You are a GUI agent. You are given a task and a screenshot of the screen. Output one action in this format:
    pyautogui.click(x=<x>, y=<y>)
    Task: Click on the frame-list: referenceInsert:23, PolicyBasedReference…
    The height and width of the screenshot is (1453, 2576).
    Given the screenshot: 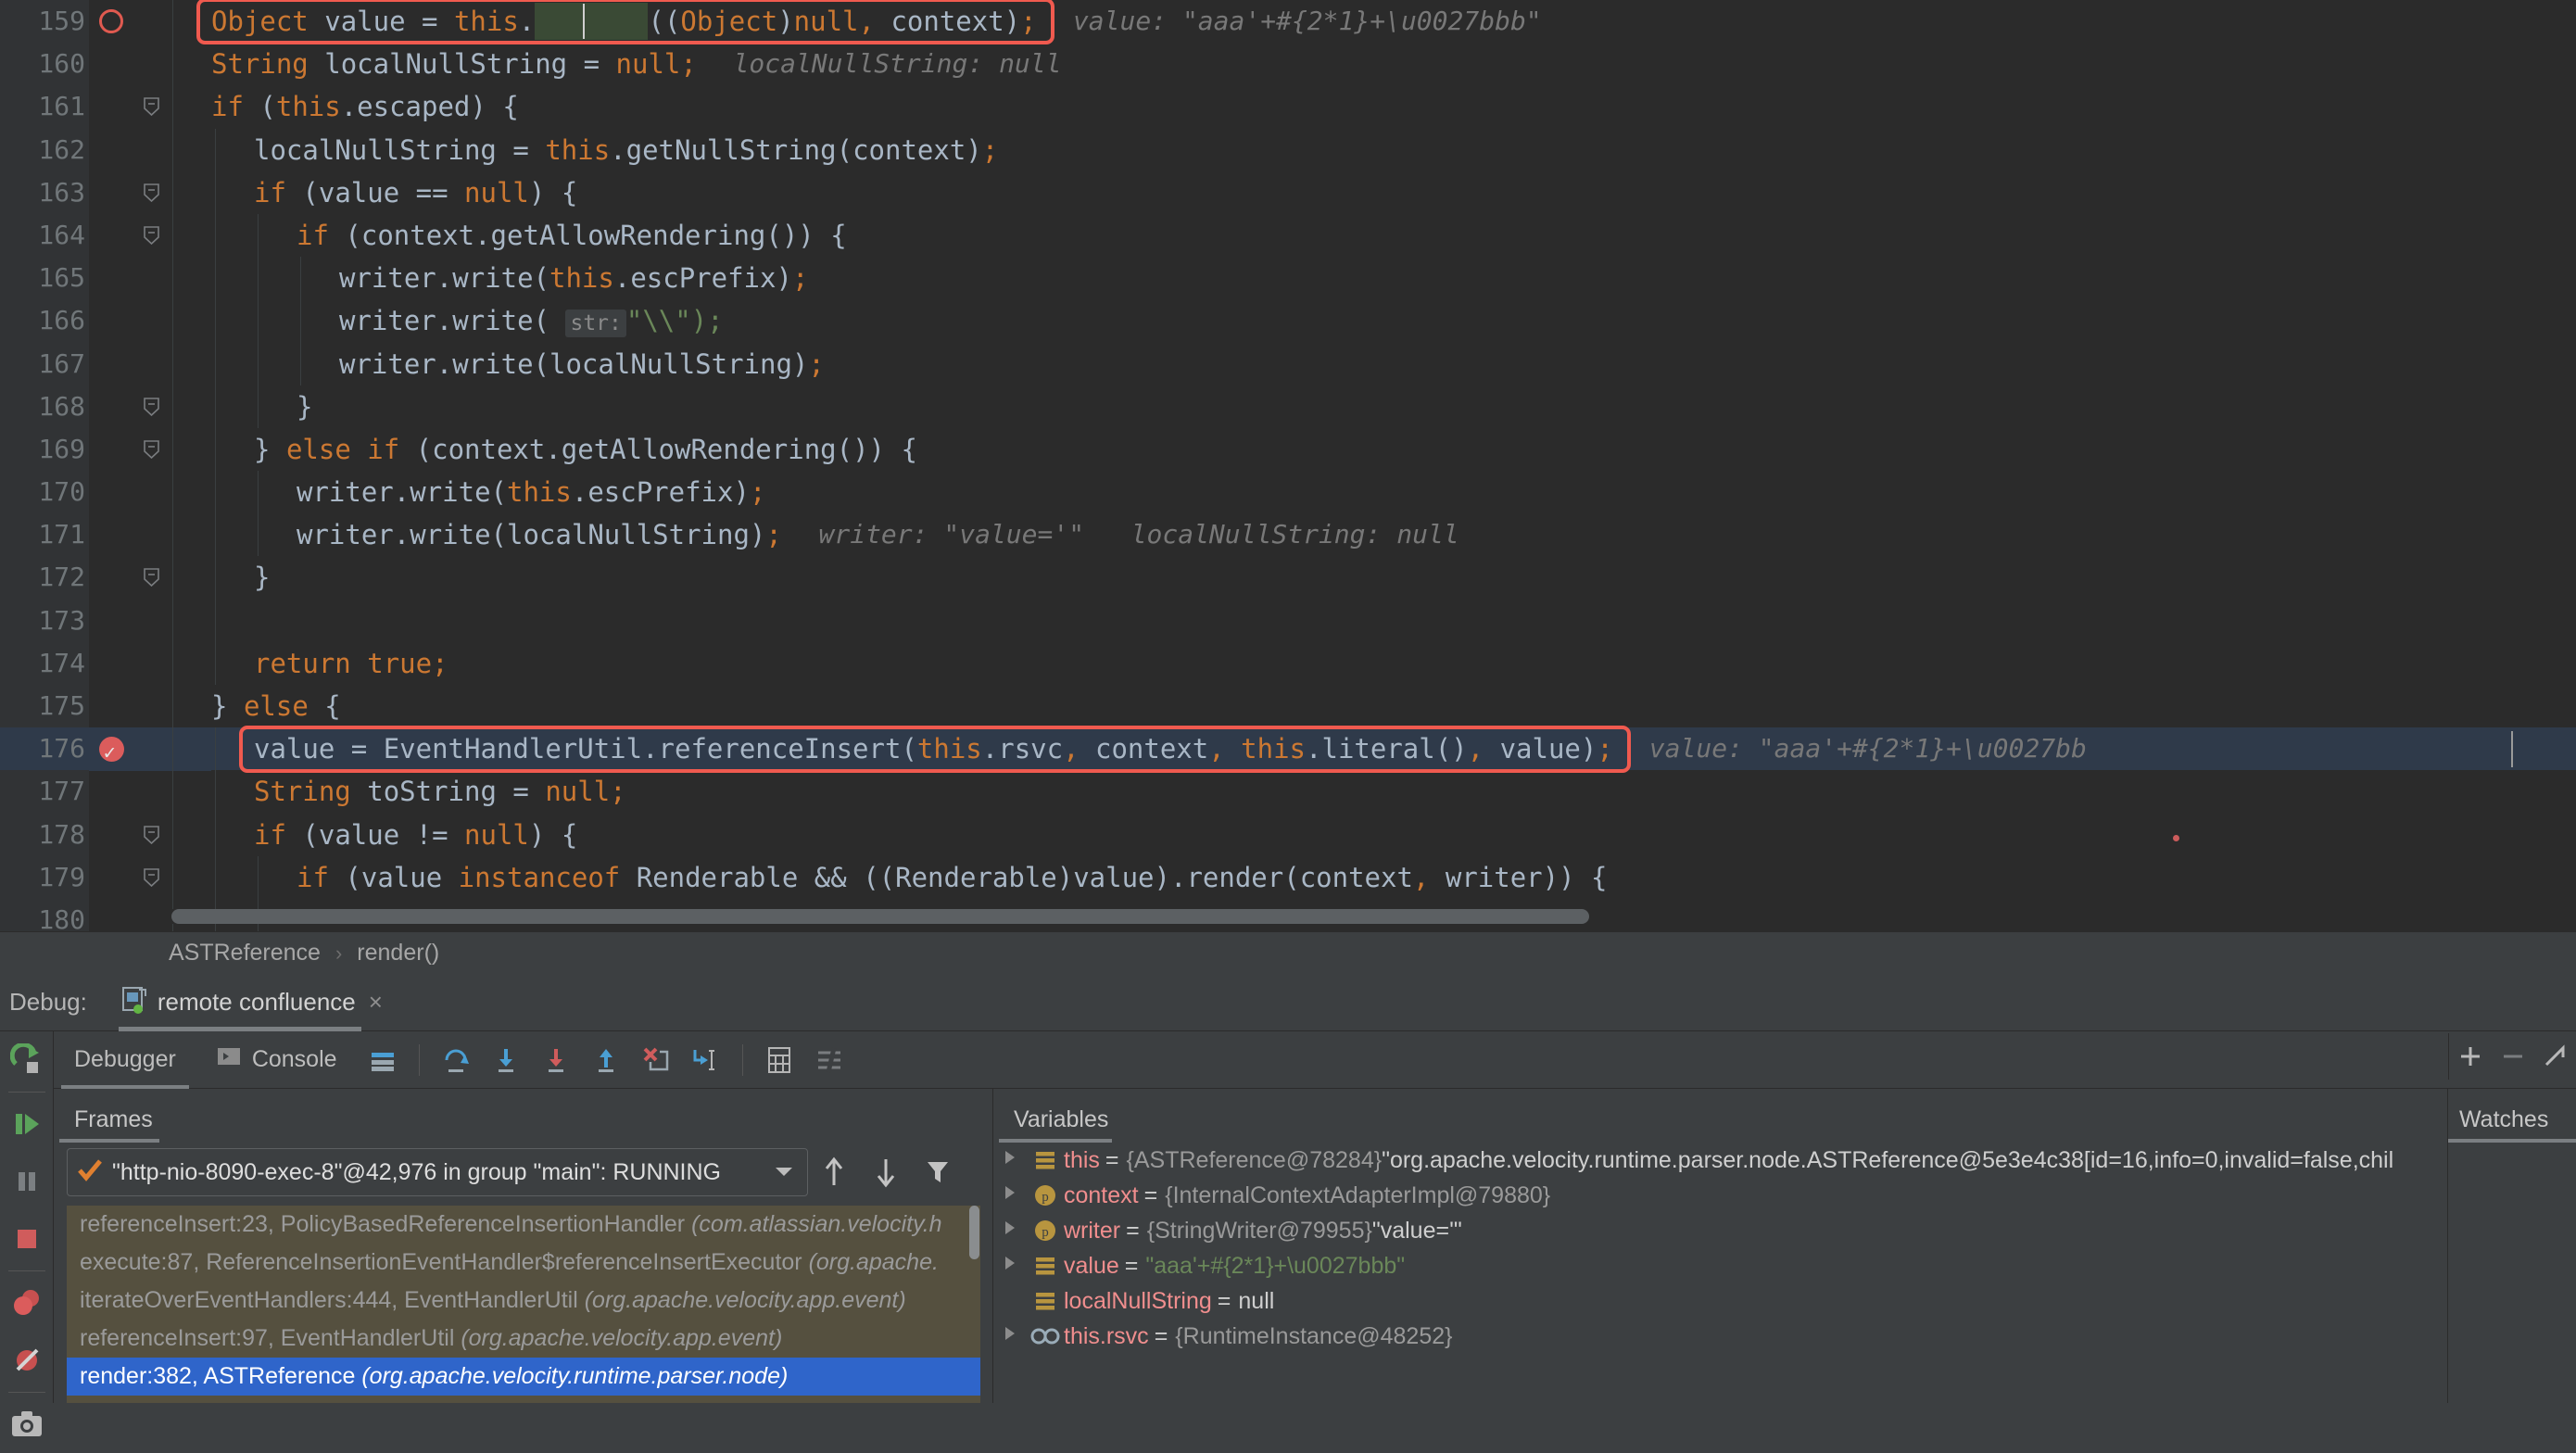 What is the action you would take?
    pyautogui.click(x=524, y=1304)
    